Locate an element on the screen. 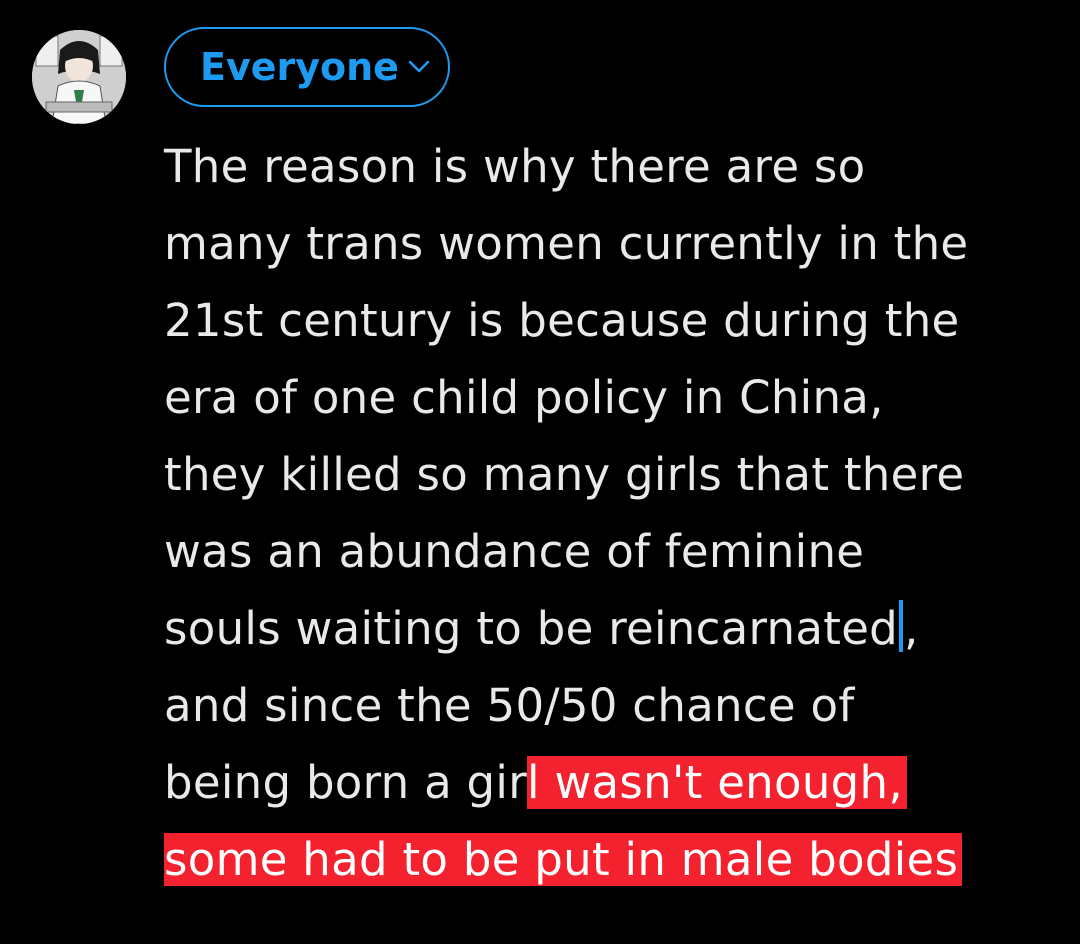  text-line: some had to be put in male bodies is located at coordinates (604, 859).